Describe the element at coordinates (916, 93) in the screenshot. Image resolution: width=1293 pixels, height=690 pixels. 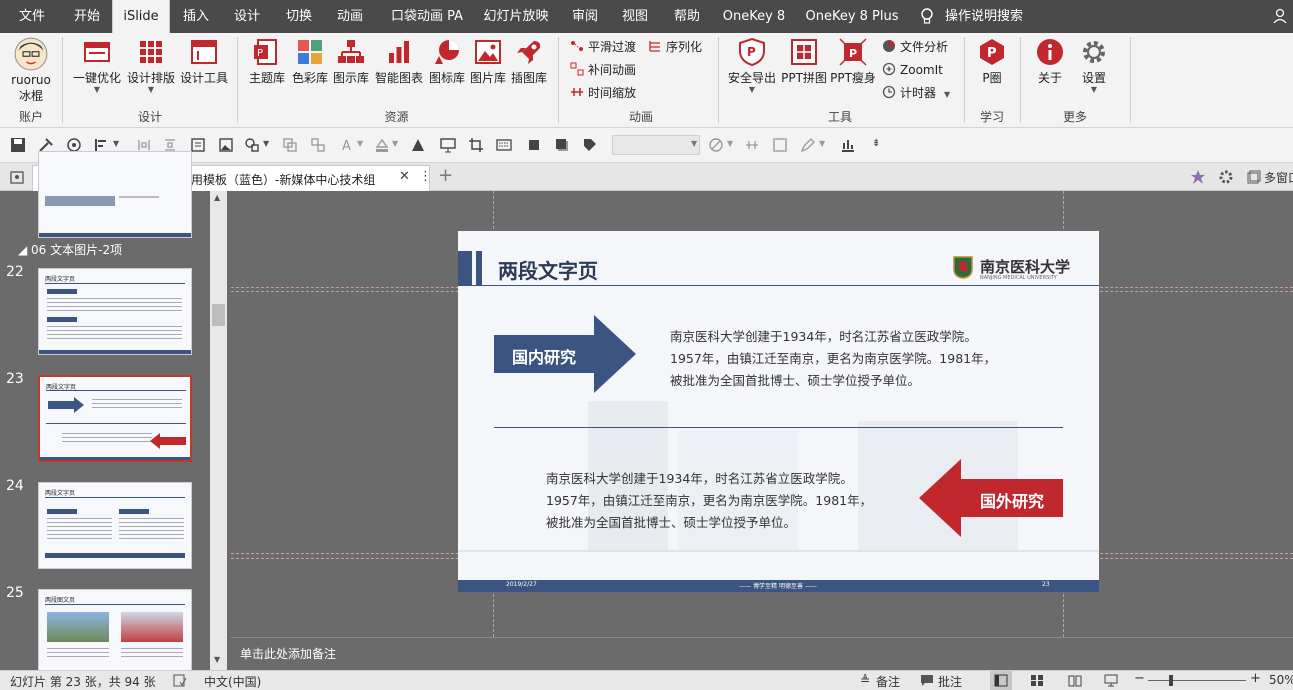
I see `timer-button: 计时器 ▼` at that location.